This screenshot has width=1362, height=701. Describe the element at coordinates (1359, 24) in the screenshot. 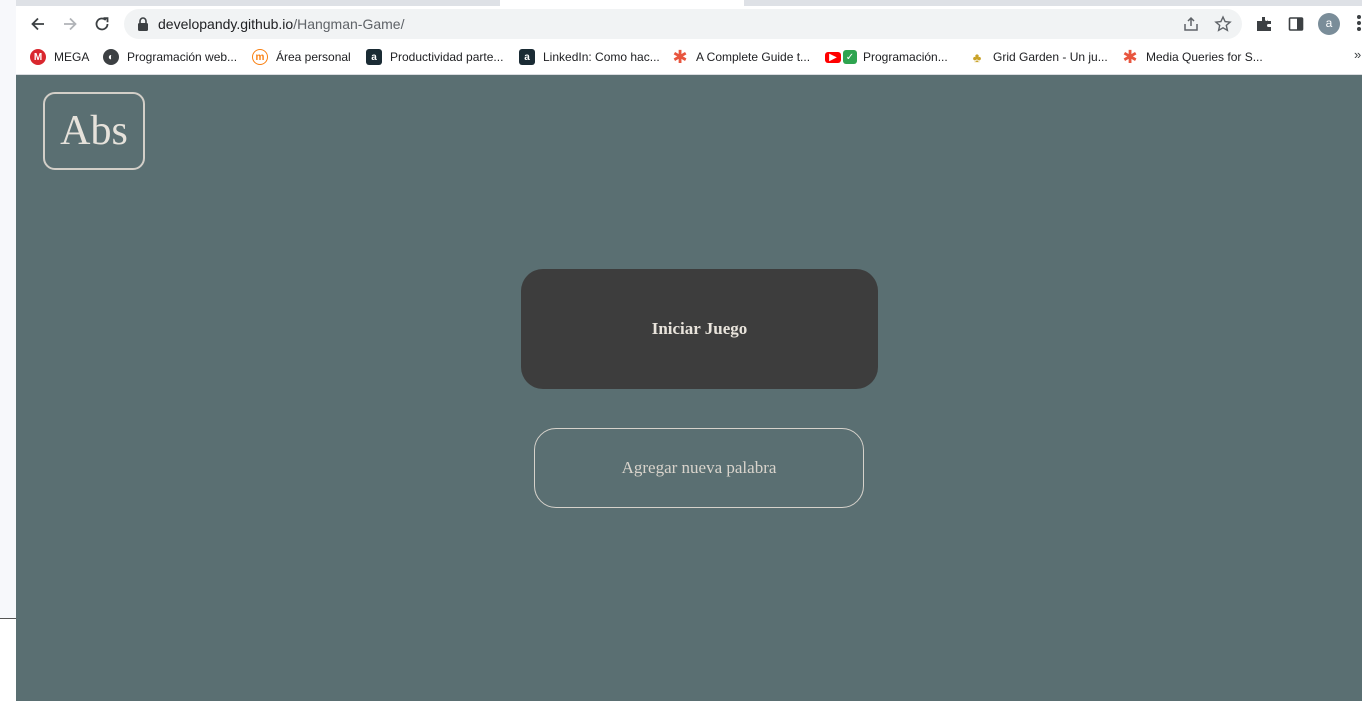

I see `menu-icon` at that location.